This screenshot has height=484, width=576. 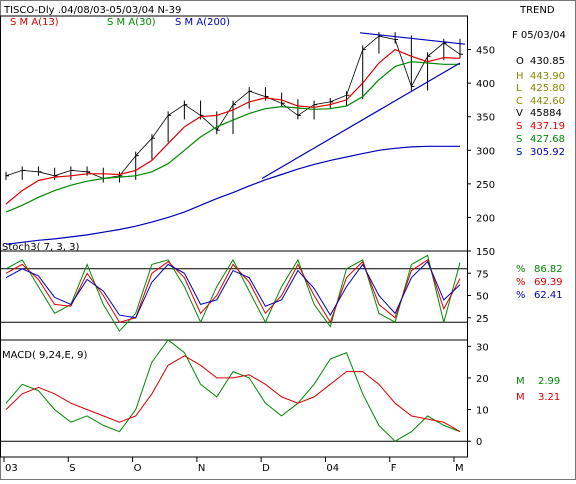 What do you see at coordinates (521, 269) in the screenshot?
I see `readout-stoch-k-label: %` at bounding box center [521, 269].